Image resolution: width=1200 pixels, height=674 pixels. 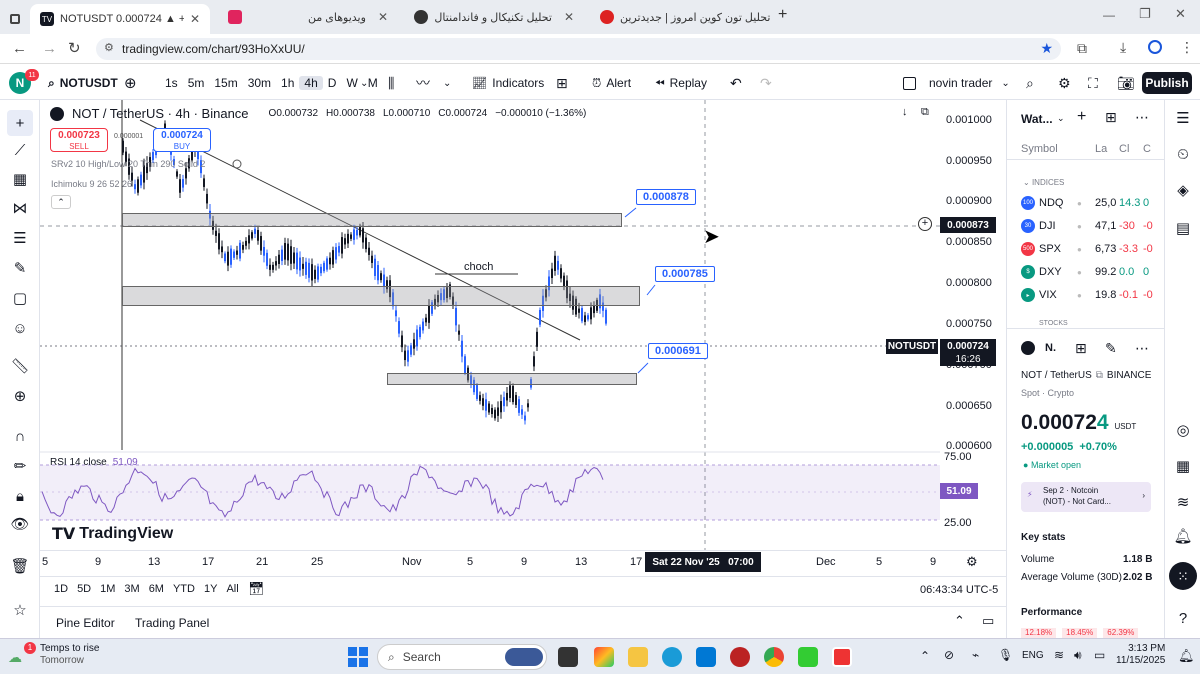 What do you see at coordinates (462, 657) in the screenshot?
I see `taskbar-search: ⌕ Search` at bounding box center [462, 657].